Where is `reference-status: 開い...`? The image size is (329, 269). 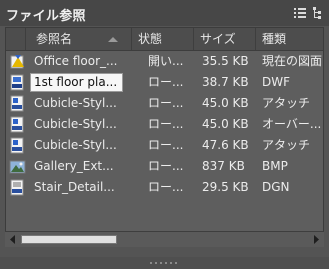
reference-status: 開い... is located at coordinates (166, 61).